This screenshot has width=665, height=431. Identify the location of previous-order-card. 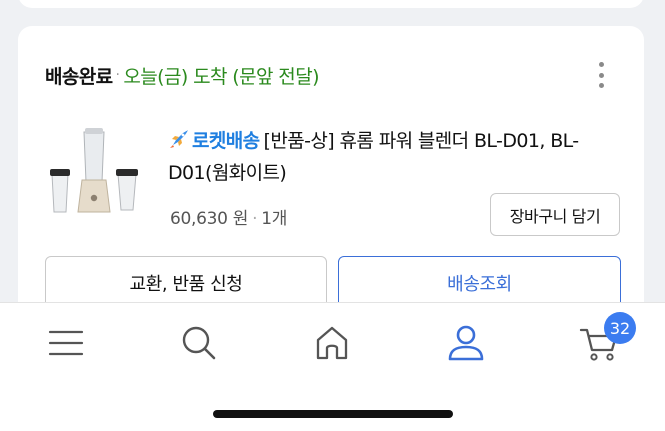
(331, 4).